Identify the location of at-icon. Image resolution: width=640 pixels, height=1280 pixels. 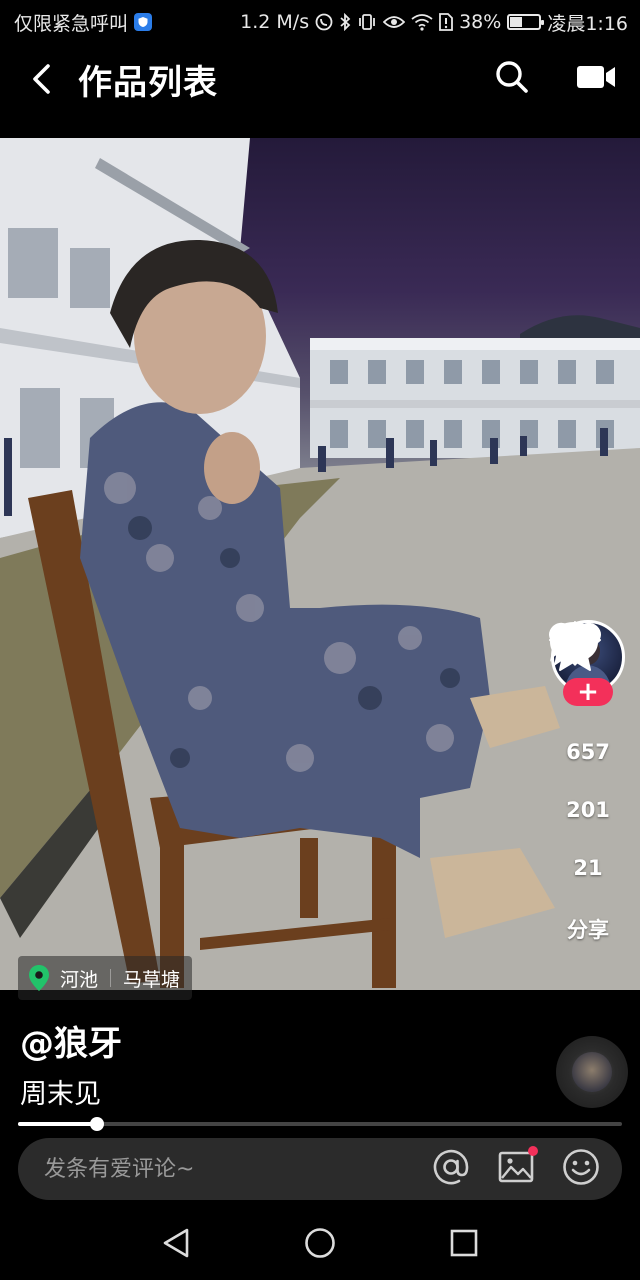
(451, 1167).